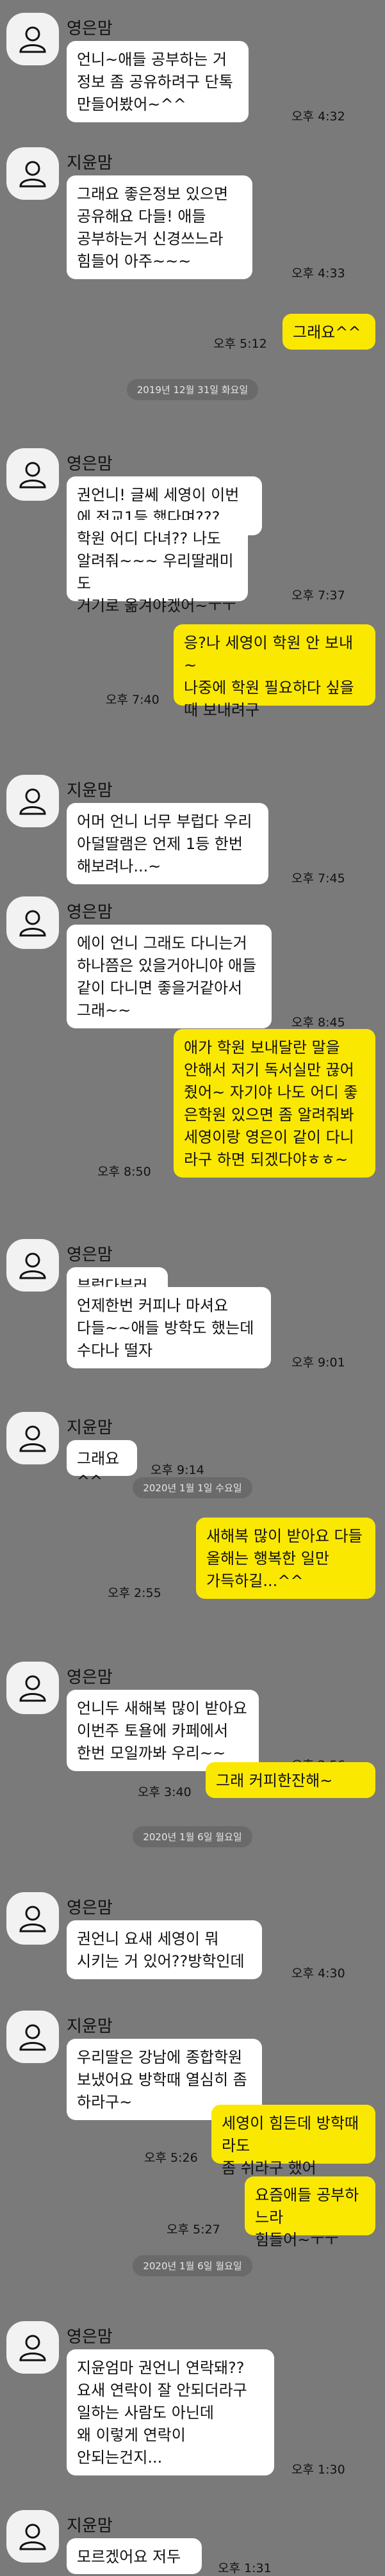 This screenshot has width=385, height=2576. Describe the element at coordinates (163, 1730) in the screenshot. I see `message-bubble: 언니두 새해복 많이 받아요 이번주 토욜에 카페에서 한번 모일까봐 우리~~` at that location.